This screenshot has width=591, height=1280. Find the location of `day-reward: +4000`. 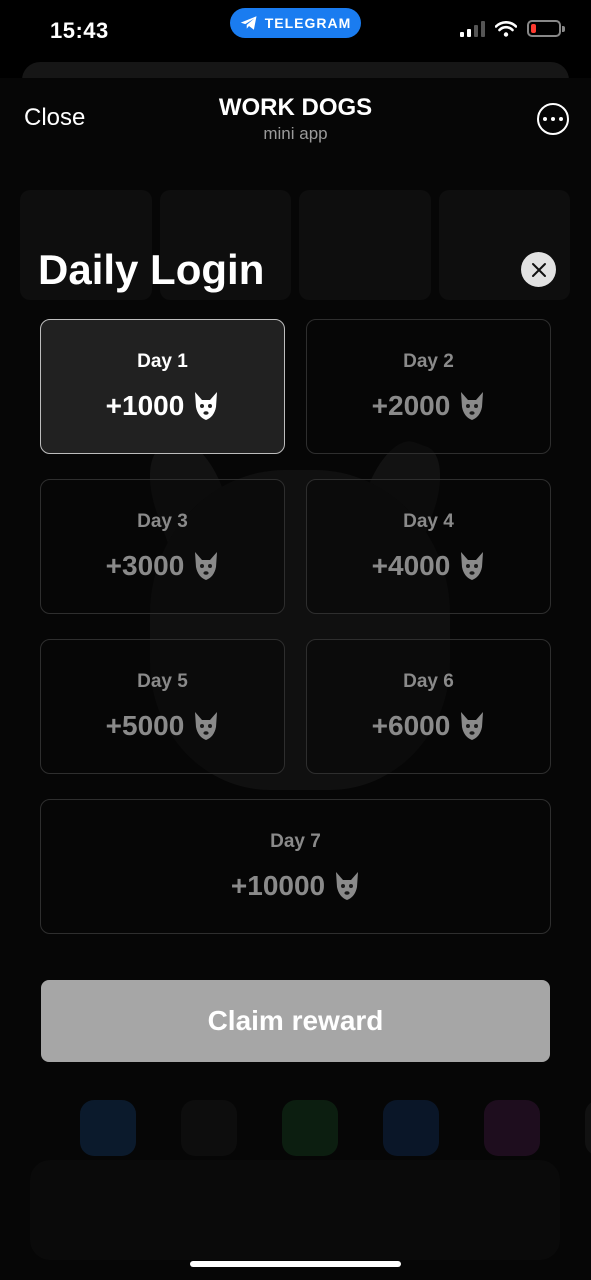

day-reward: +4000 is located at coordinates (429, 566).